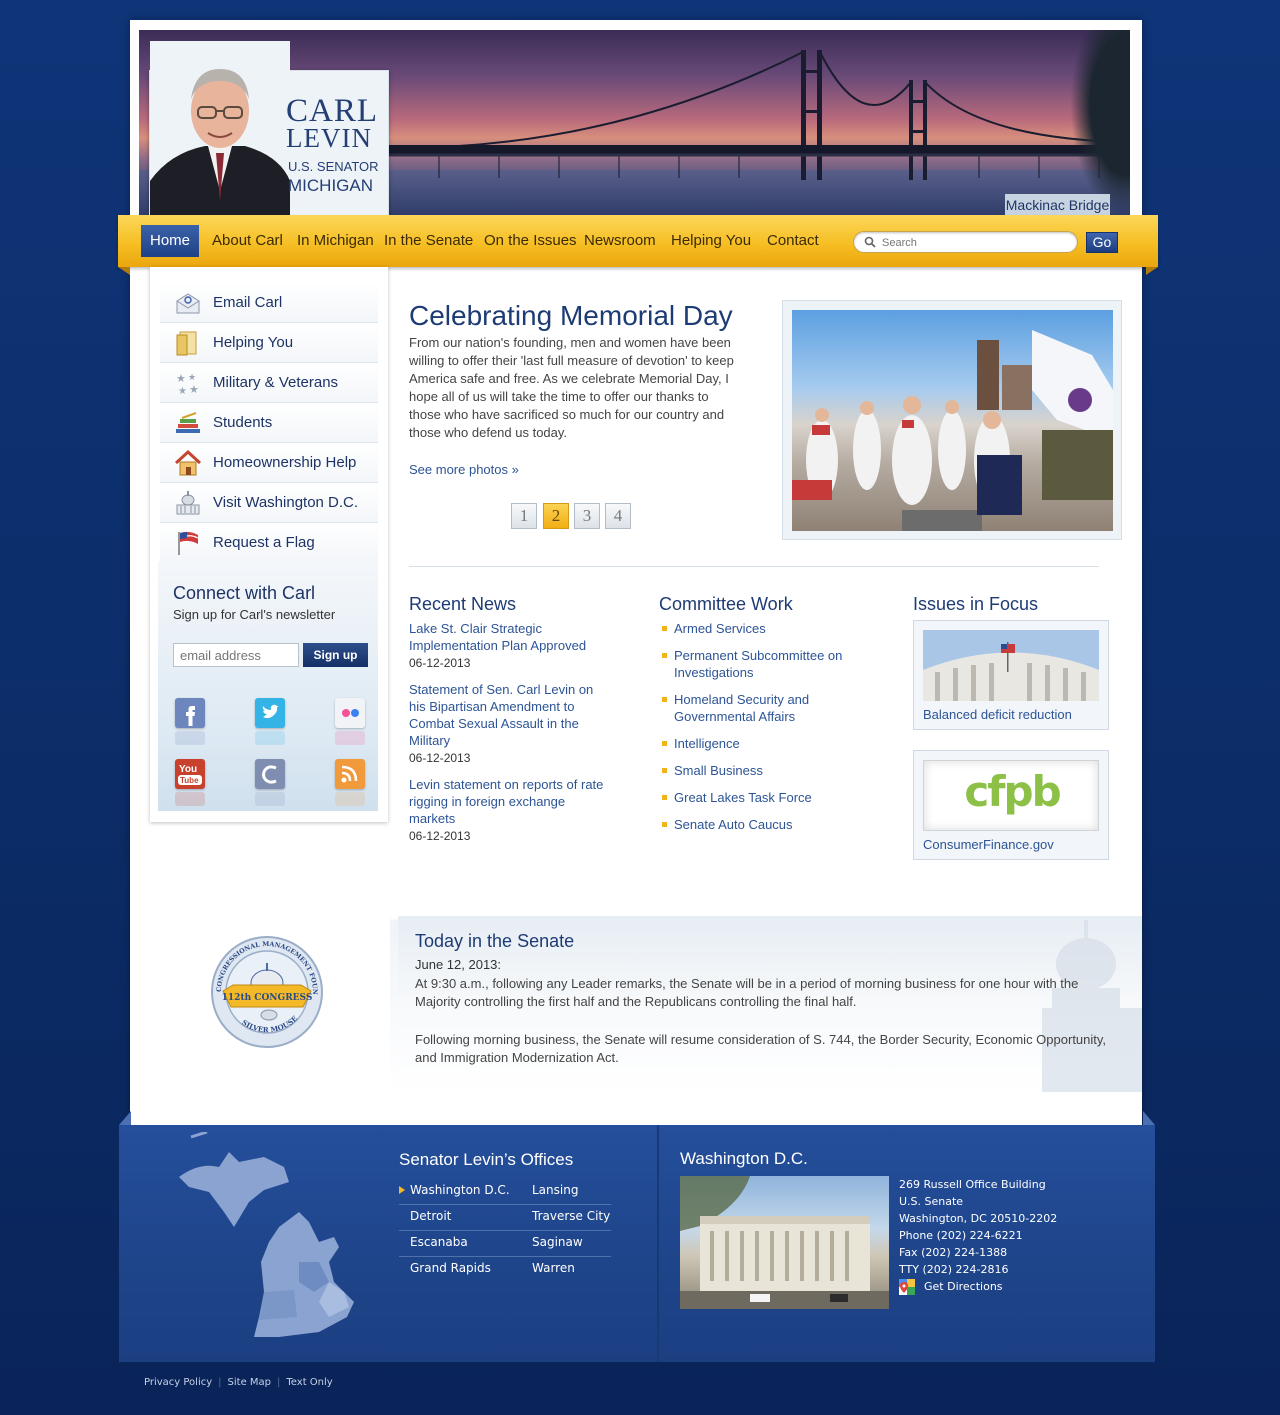 This screenshot has height=1415, width=1280. Describe the element at coordinates (961, 1235) in the screenshot. I see `dc-phone: Phone (202) 224-6221` at that location.